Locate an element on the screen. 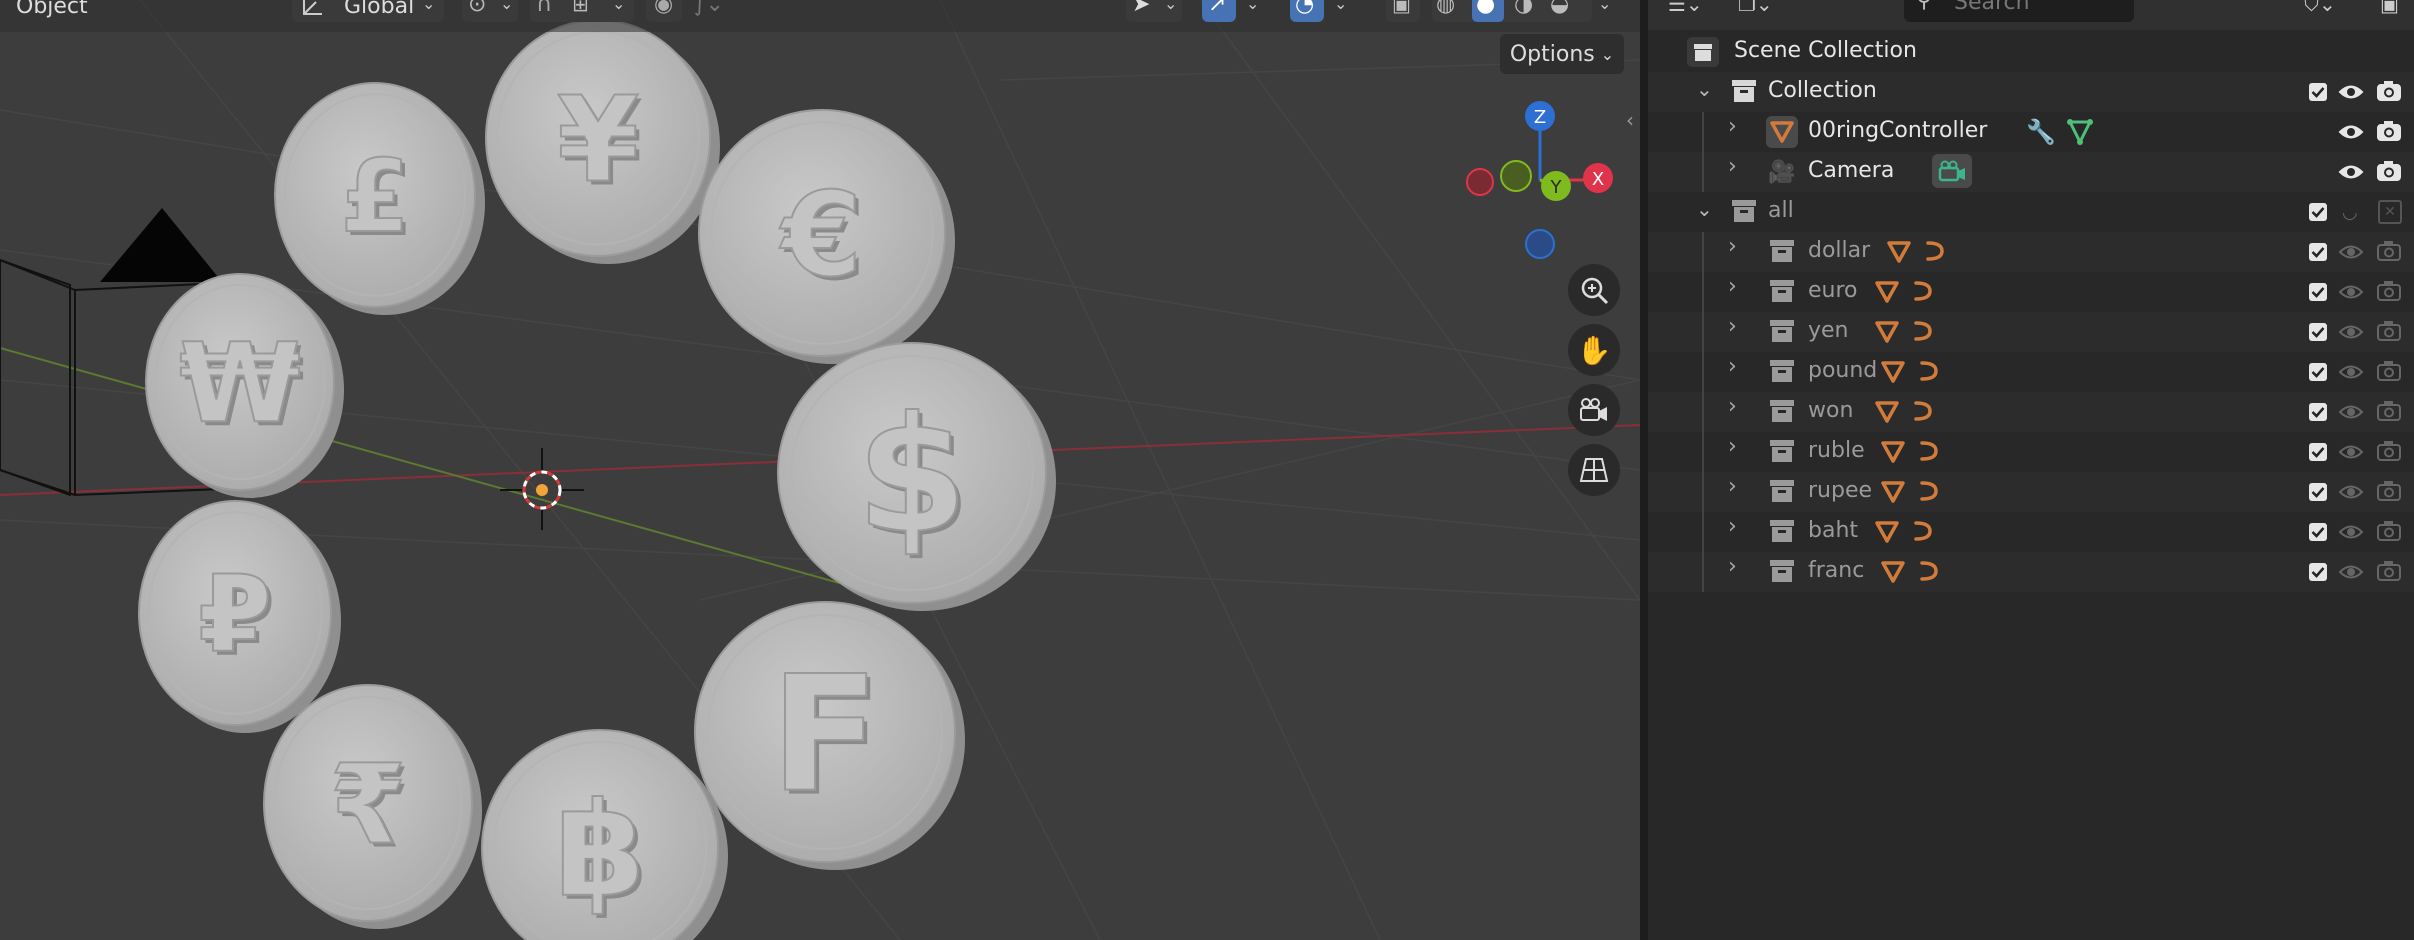 Image resolution: width=2414 pixels, height=940 pixels. select-tool-dropdown: ➤ ⌄ is located at coordinates (1154, 11).